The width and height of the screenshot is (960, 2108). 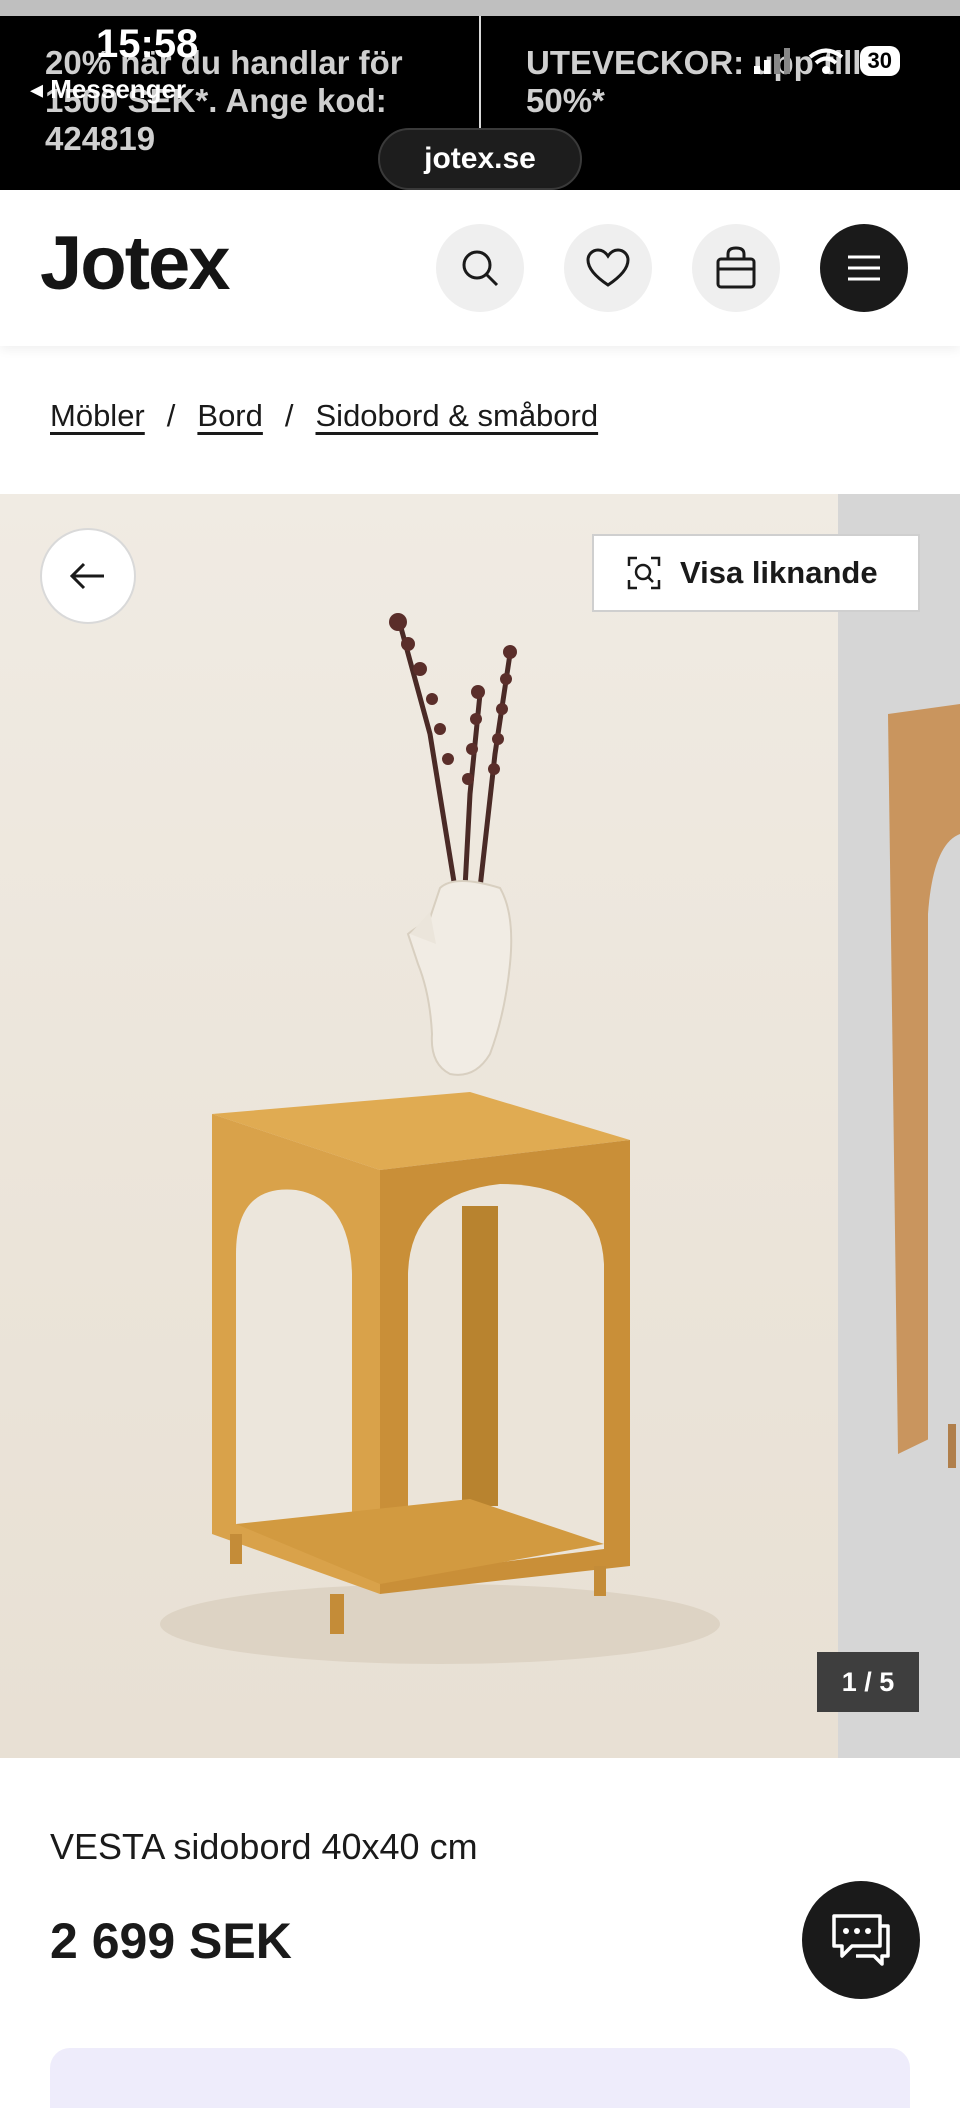 I want to click on url-pill: jotex.se, so click(x=480, y=159).